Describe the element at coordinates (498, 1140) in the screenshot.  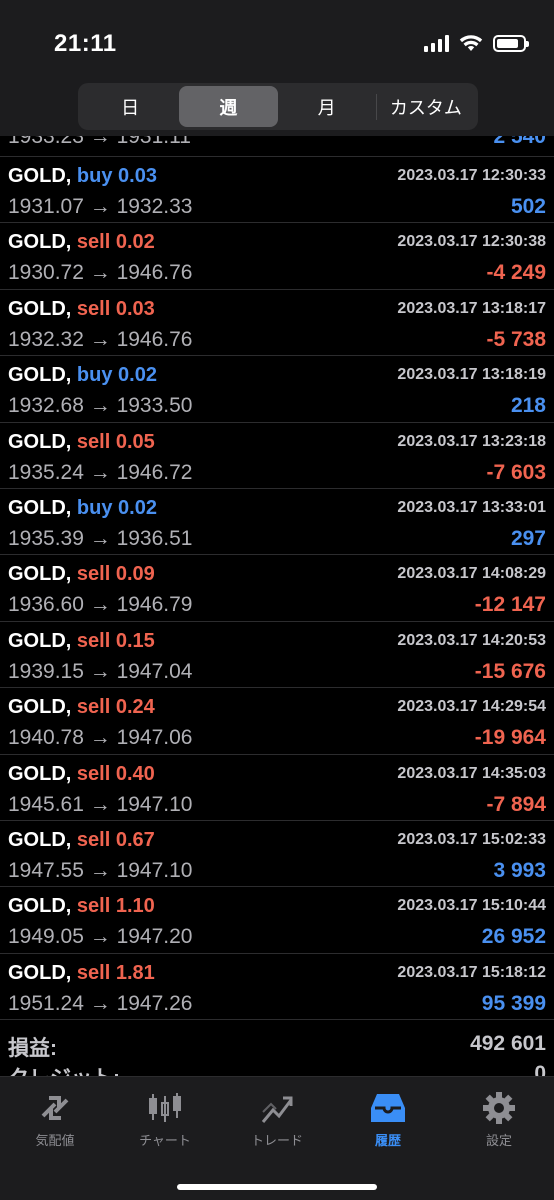
I see `tab-label: 設定` at that location.